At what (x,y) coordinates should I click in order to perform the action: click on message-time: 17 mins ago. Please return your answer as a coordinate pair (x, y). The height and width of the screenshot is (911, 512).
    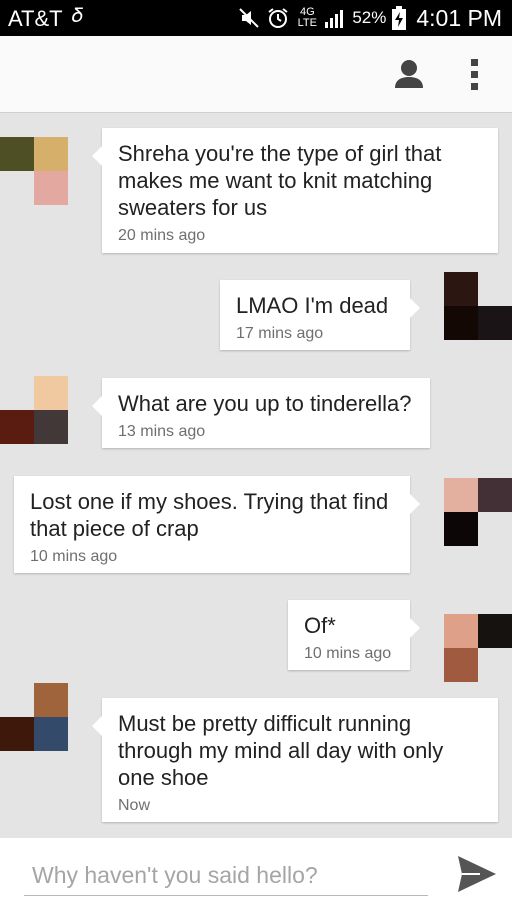
    Looking at the image, I should click on (280, 333).